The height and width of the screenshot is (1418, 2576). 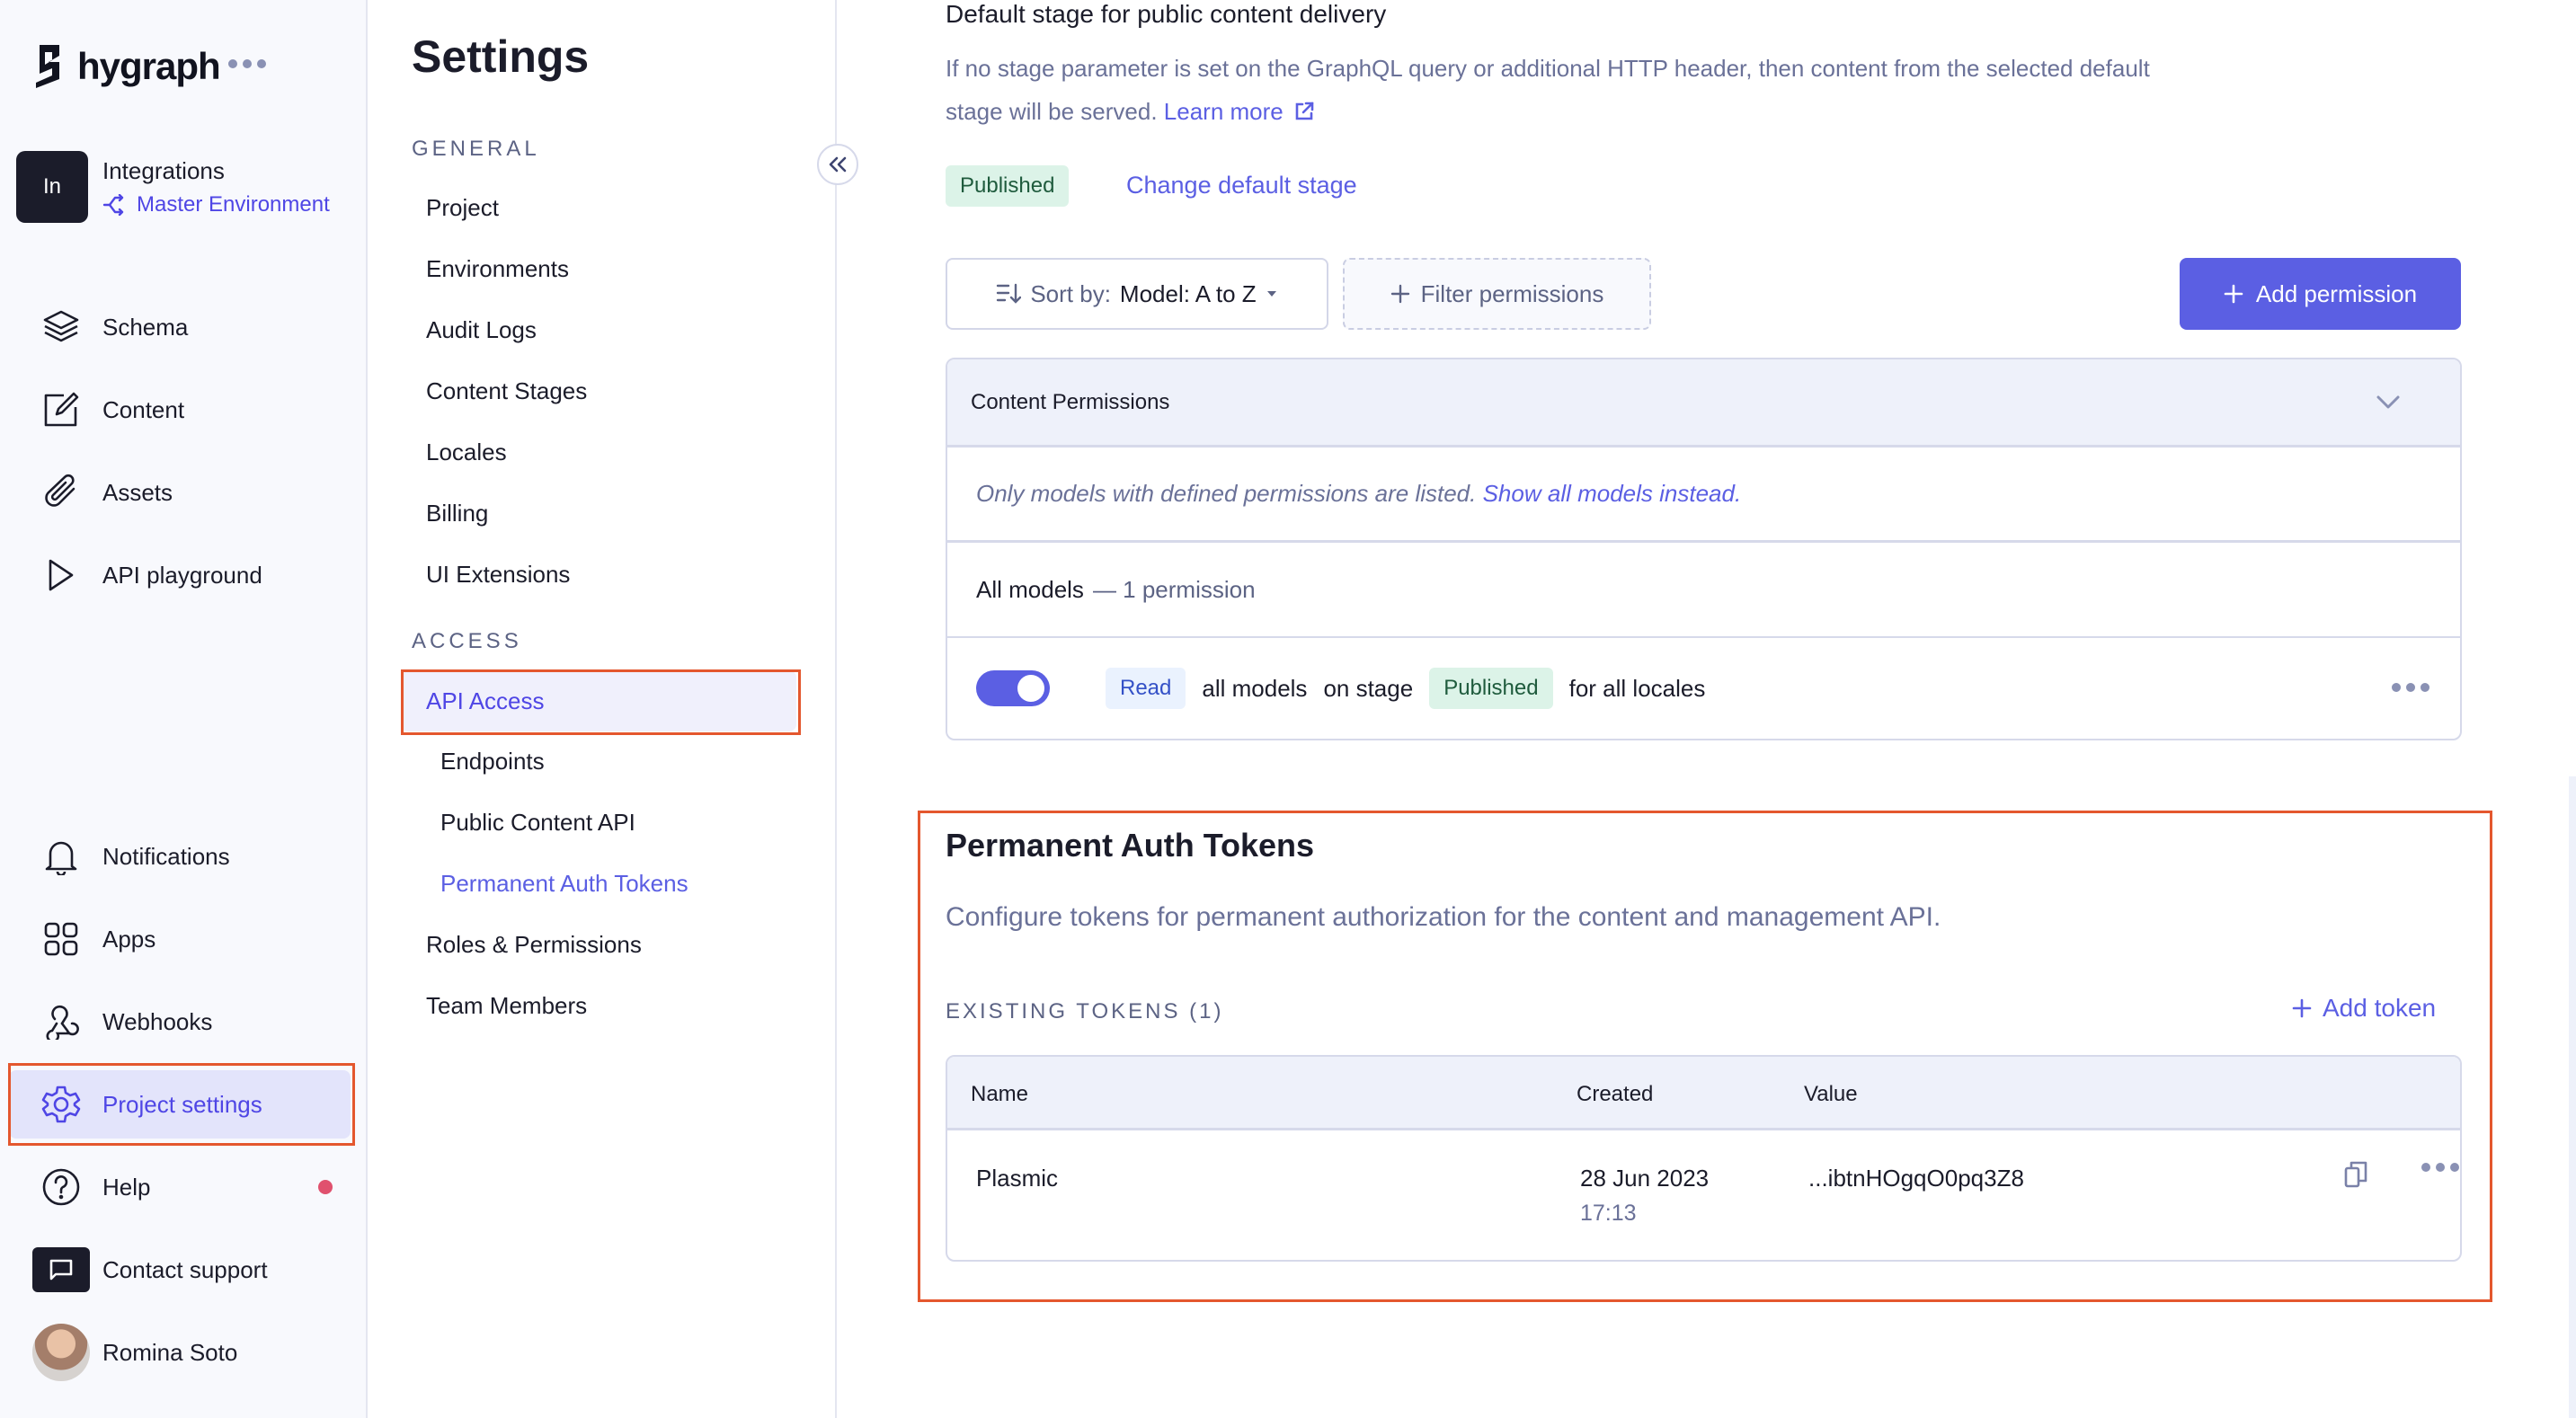 What do you see at coordinates (185, 1269) in the screenshot?
I see `nav-label: Contact support` at bounding box center [185, 1269].